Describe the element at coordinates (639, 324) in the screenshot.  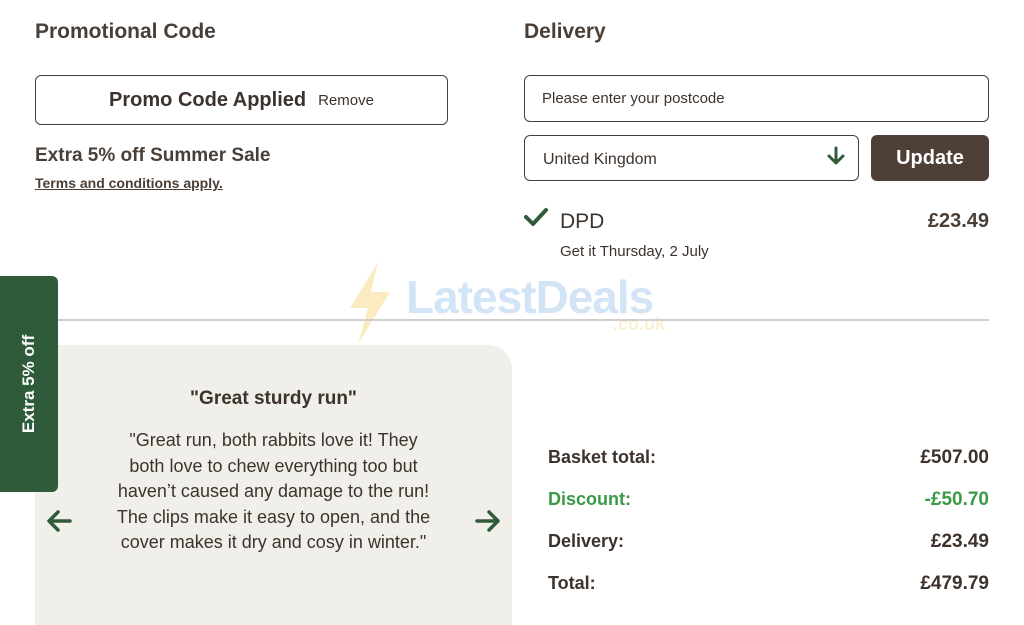
I see `watermark-domain: .co.uk` at that location.